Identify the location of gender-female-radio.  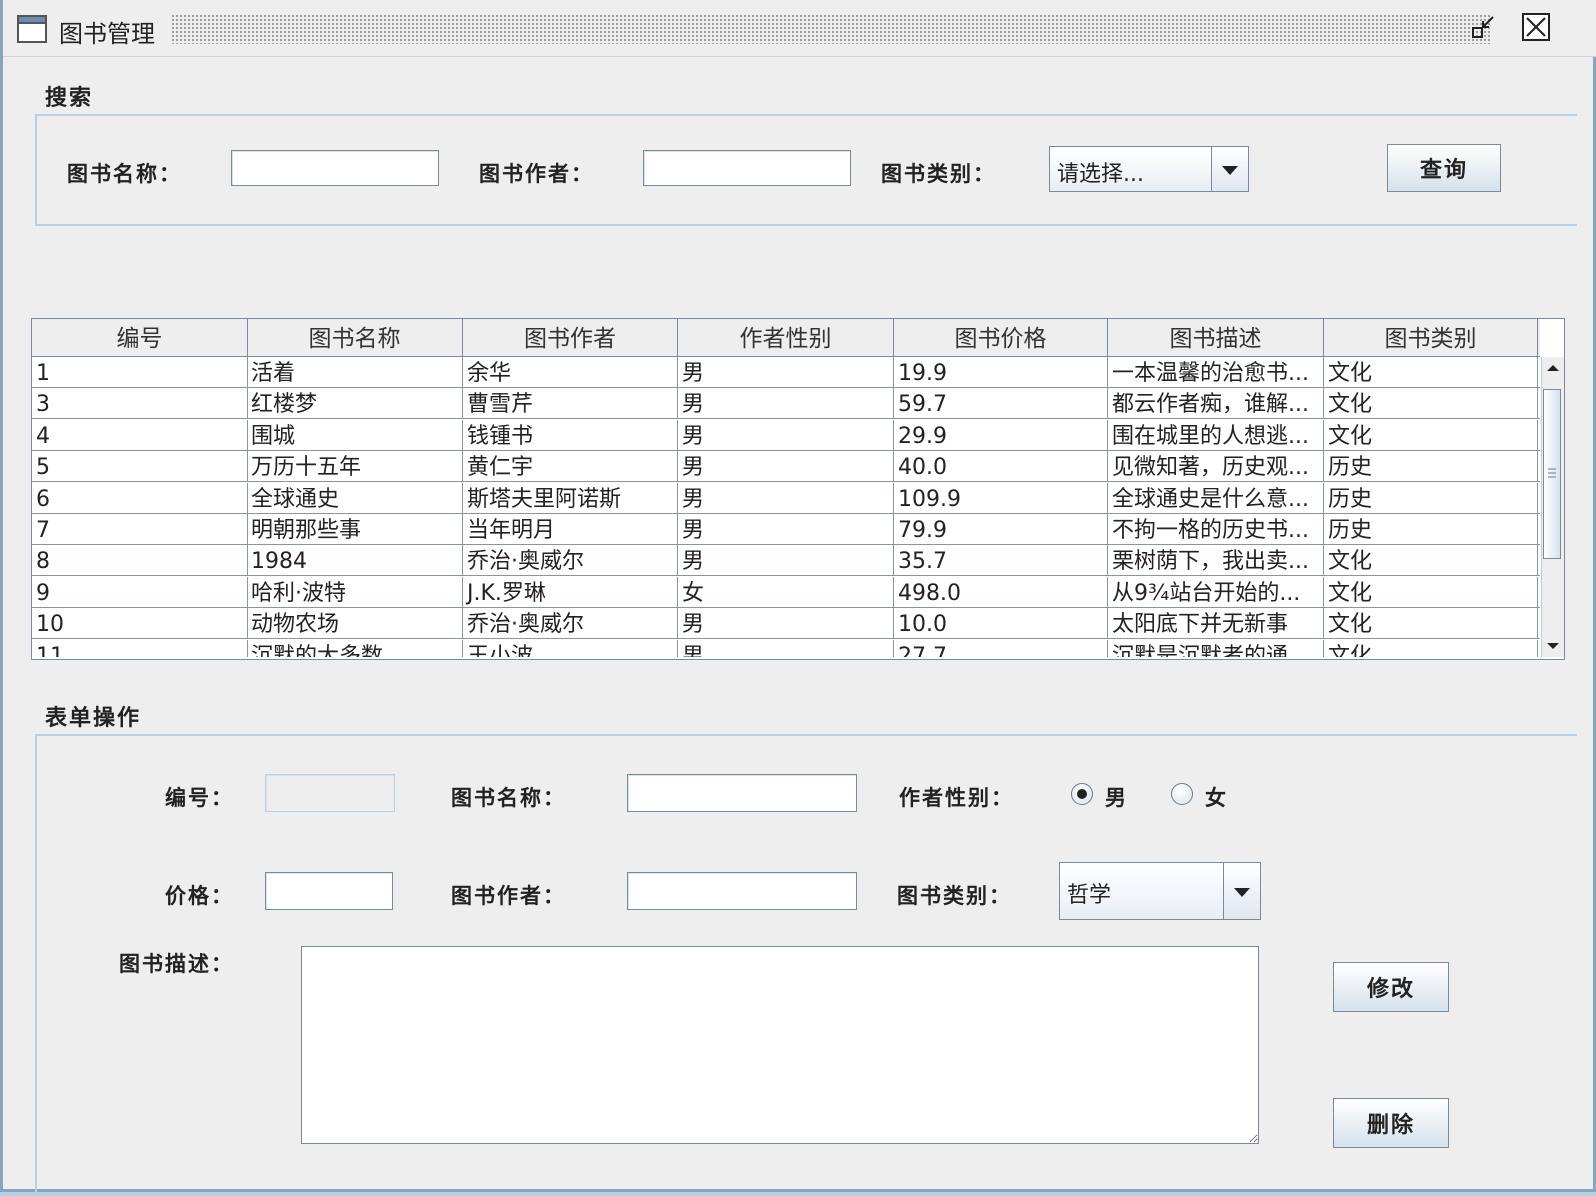
(1182, 794).